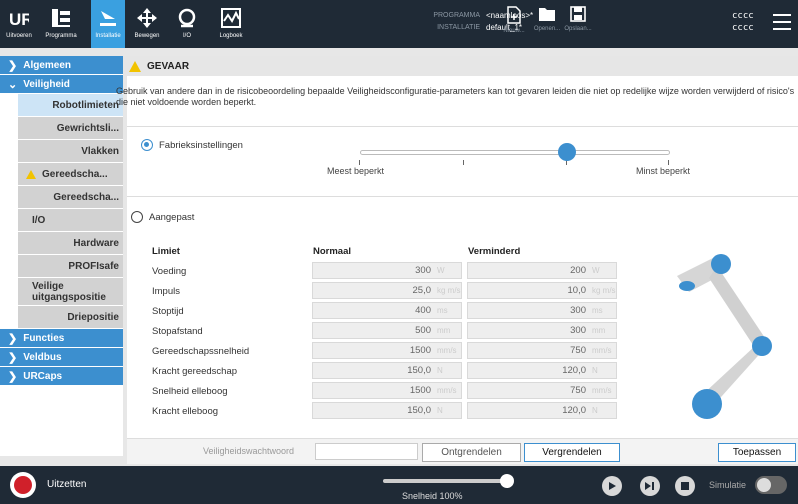 The height and width of the screenshot is (504, 798). What do you see at coordinates (387, 390) in the screenshot?
I see `normal-field-snelheid-elleboog: 1500 mm/s` at bounding box center [387, 390].